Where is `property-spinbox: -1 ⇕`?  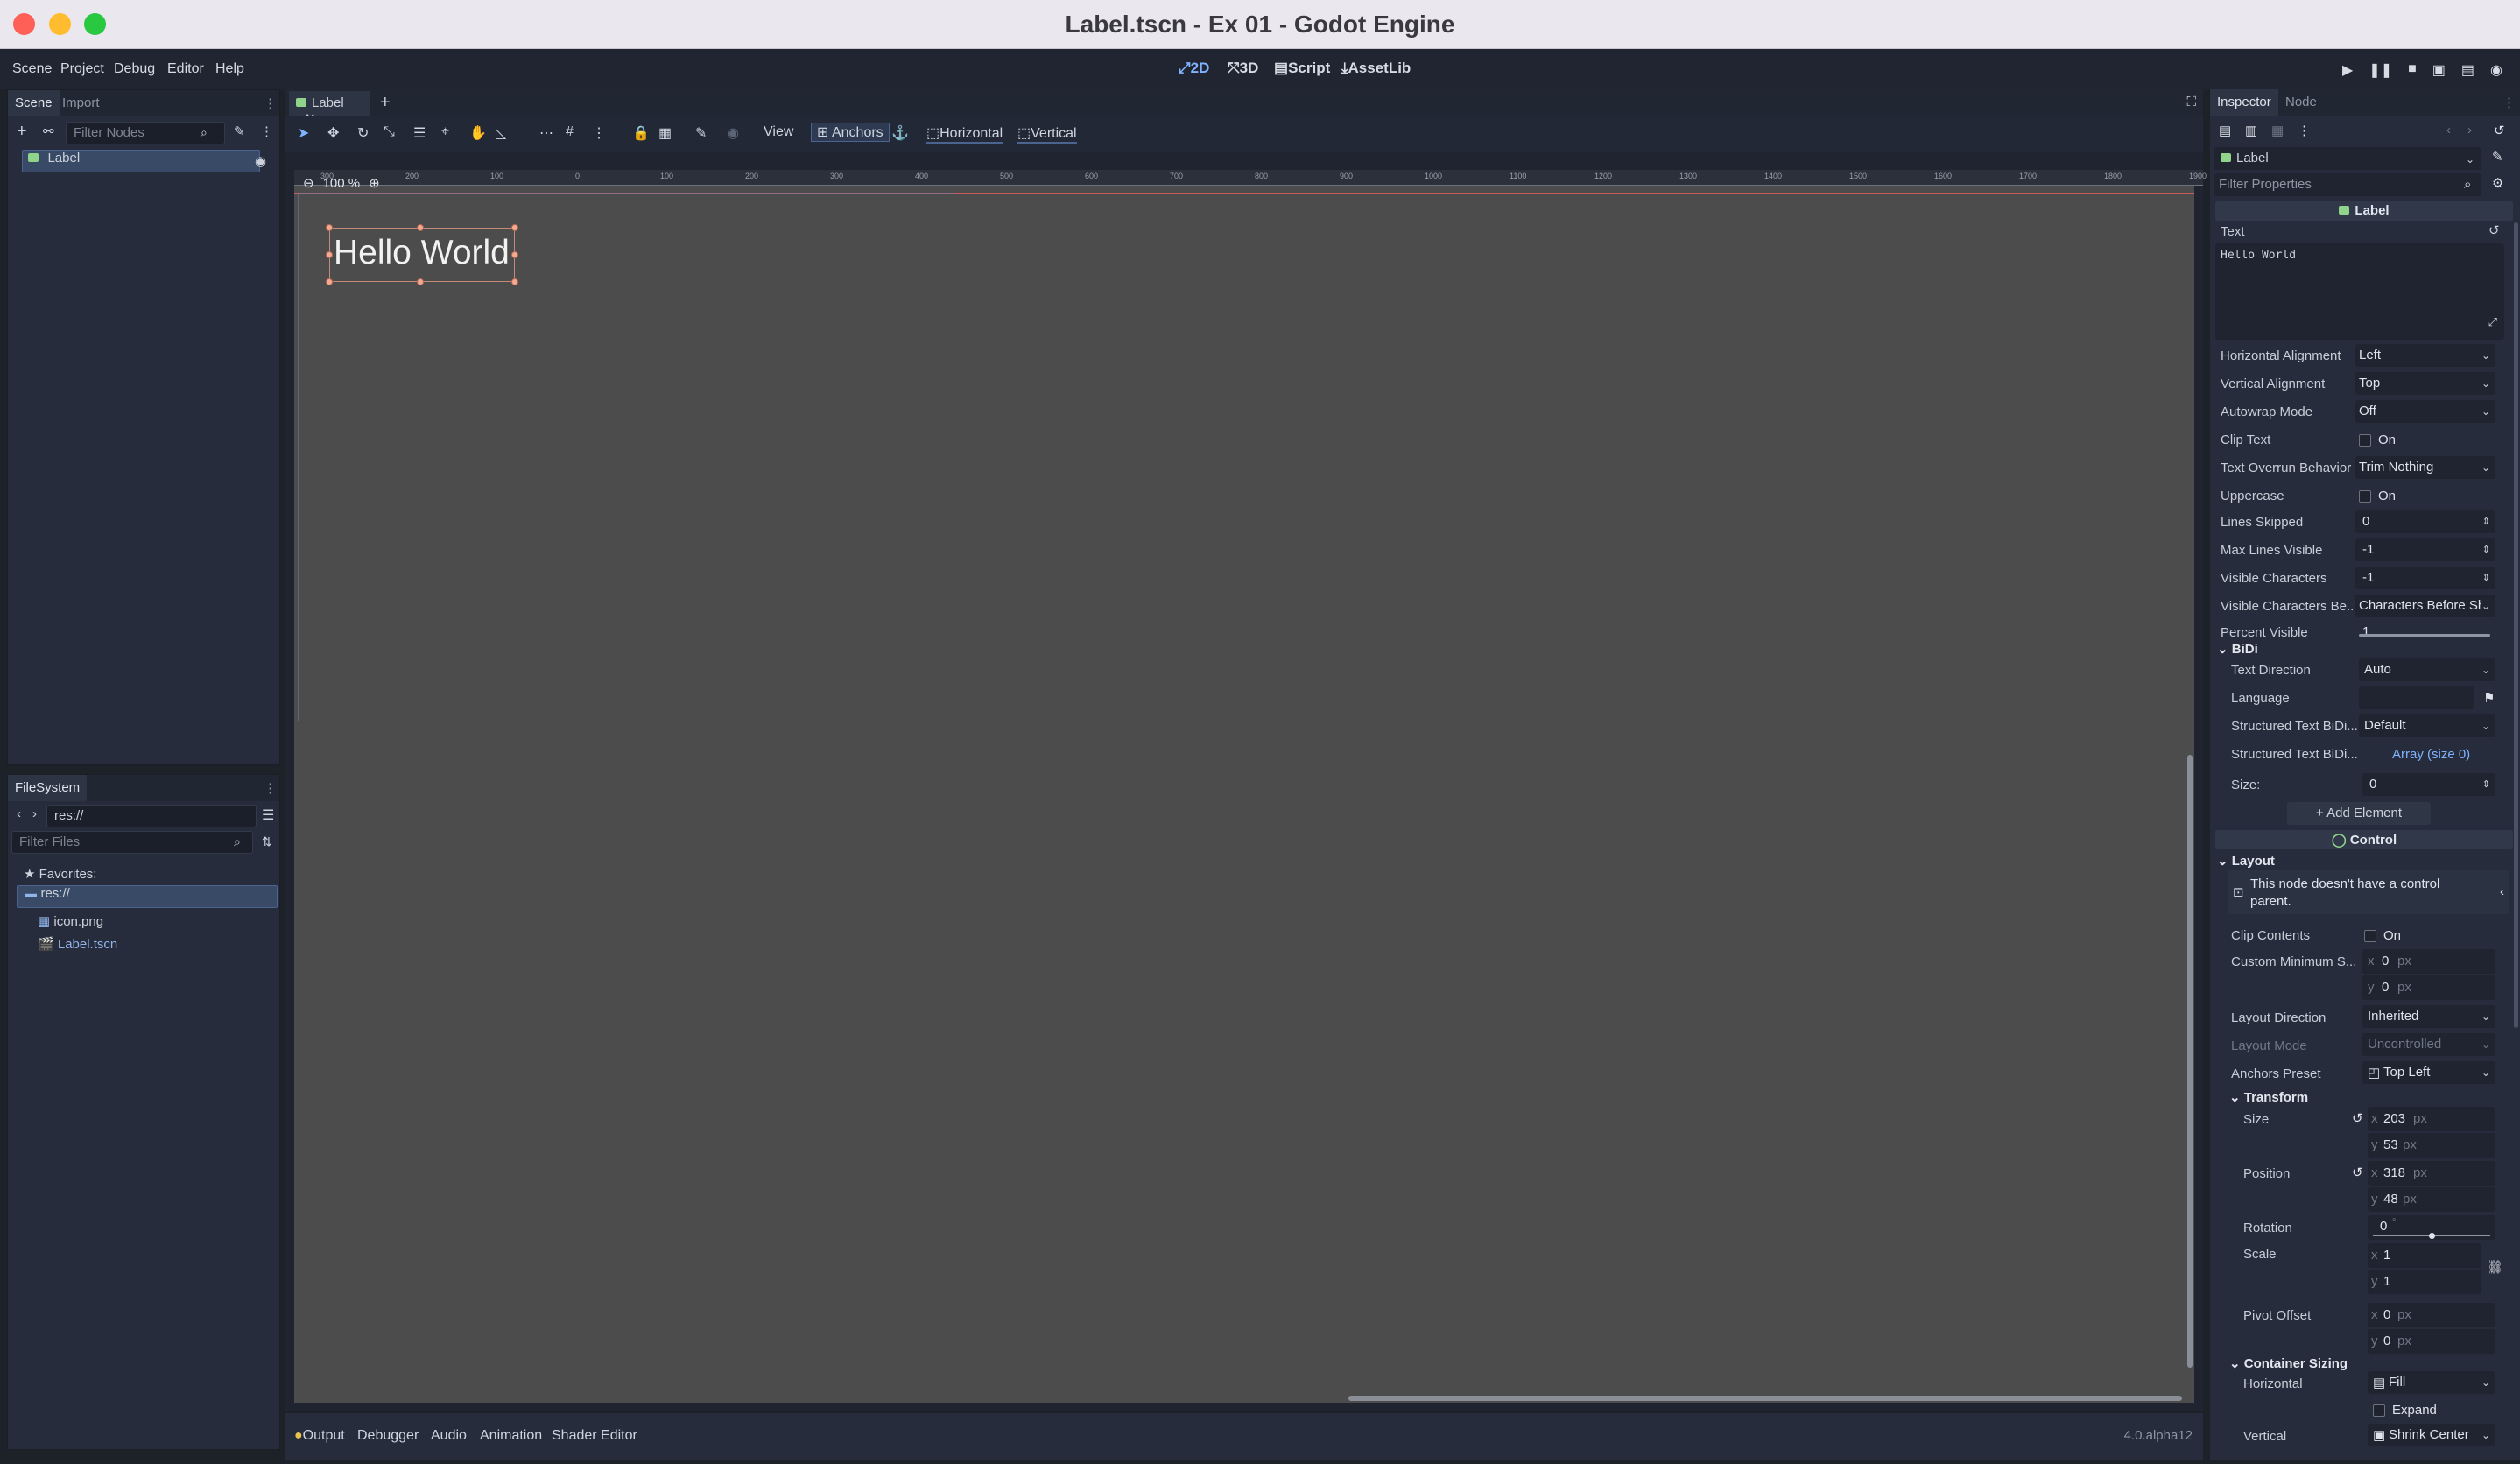
property-spinbox: -1 ⇕ is located at coordinates (2425, 578).